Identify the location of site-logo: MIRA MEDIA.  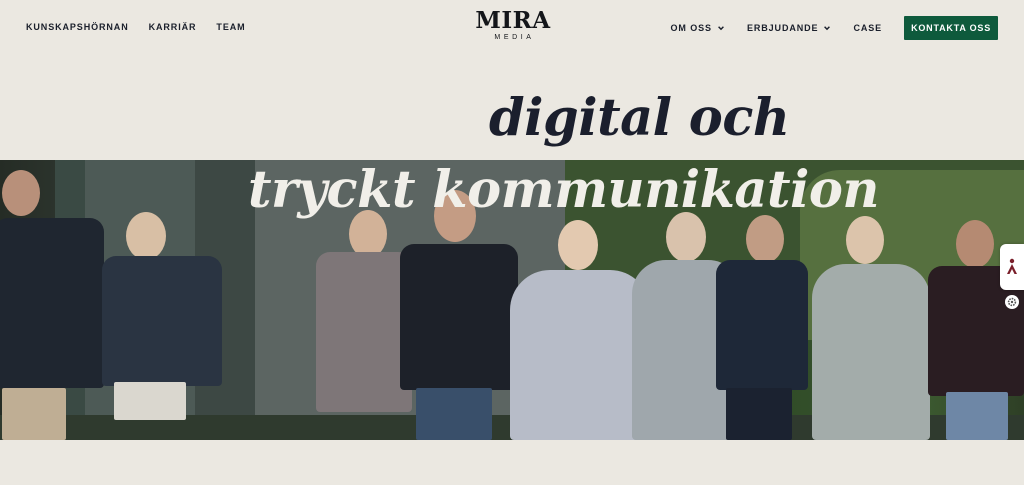
(513, 25).